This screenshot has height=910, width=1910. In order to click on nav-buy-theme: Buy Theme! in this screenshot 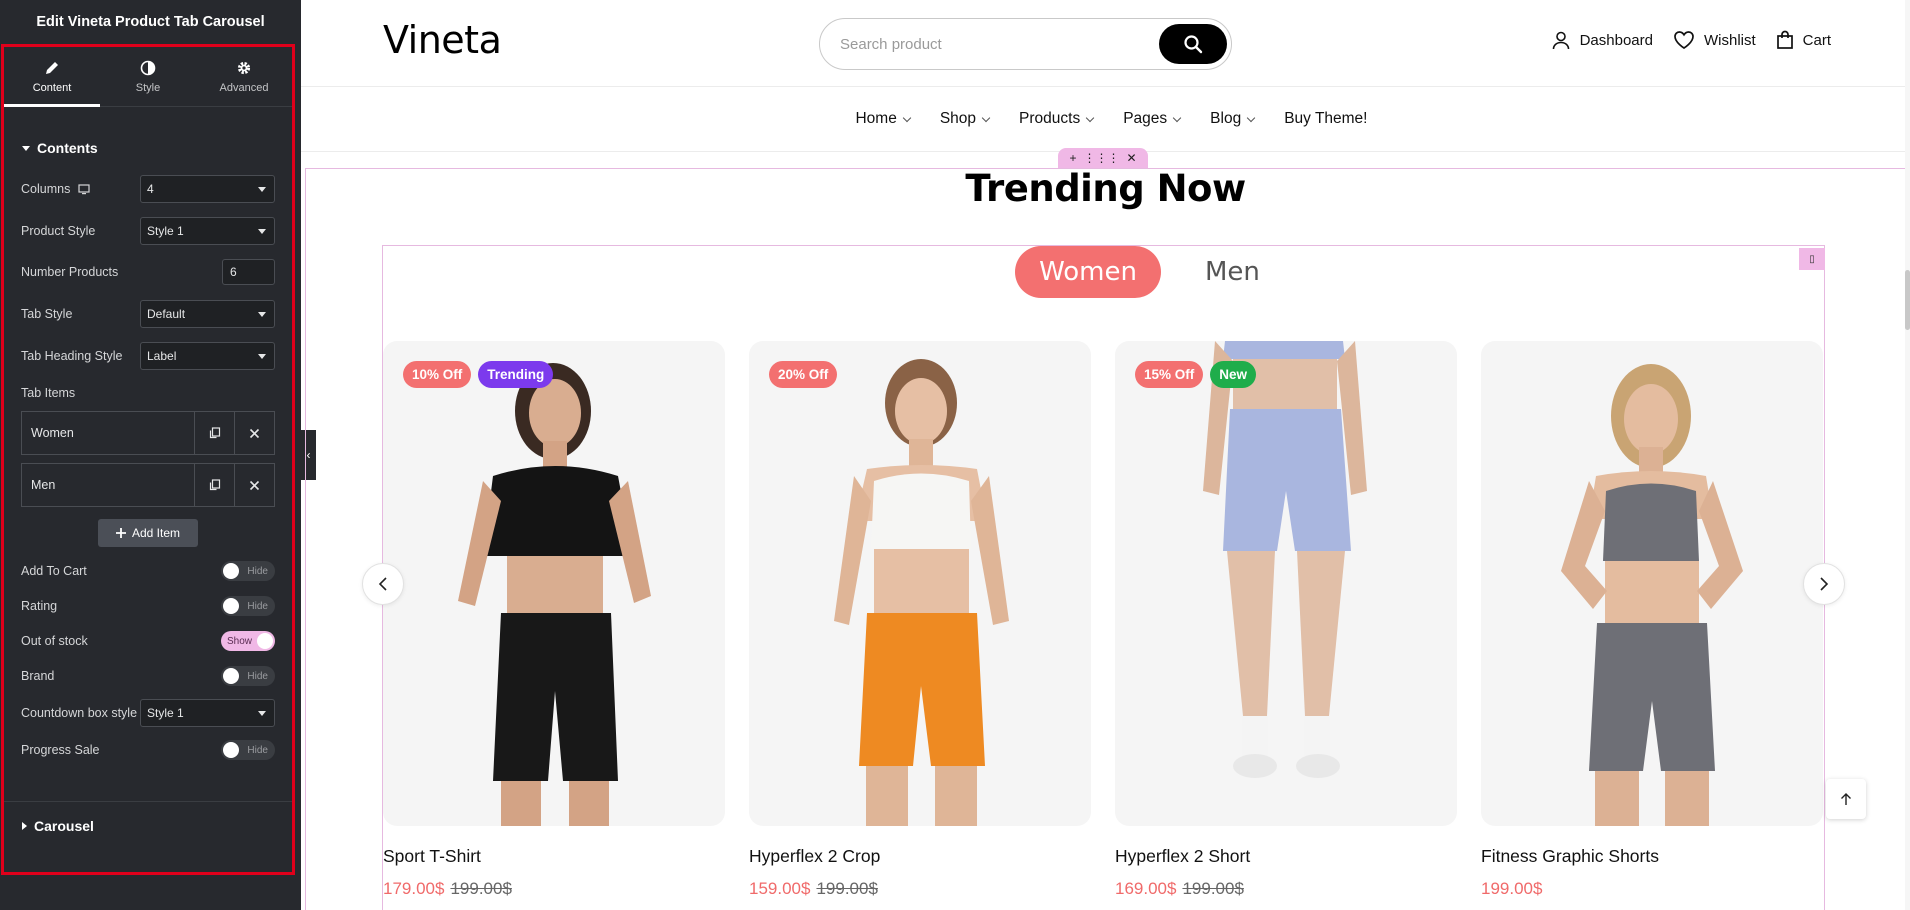, I will do `click(1325, 119)`.